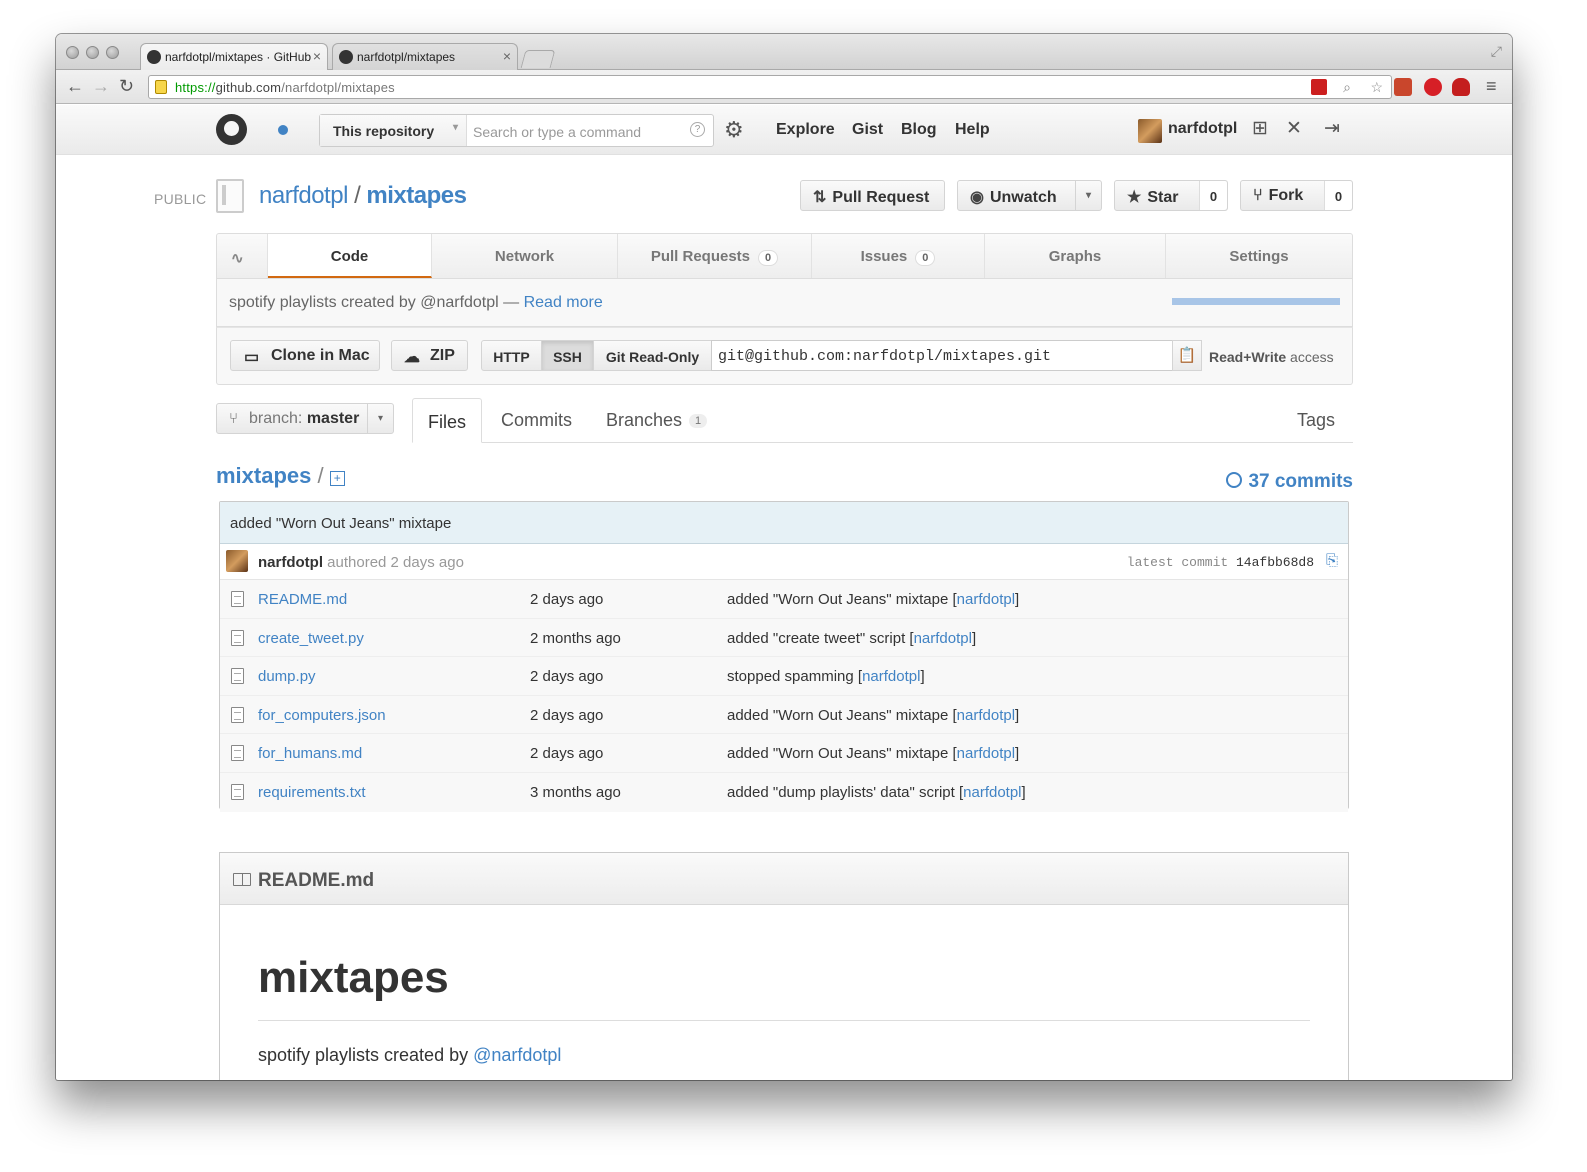 Image resolution: width=1587 pixels, height=1172 pixels. Describe the element at coordinates (322, 715) in the screenshot. I see `file-name-link: for_computers.json` at that location.